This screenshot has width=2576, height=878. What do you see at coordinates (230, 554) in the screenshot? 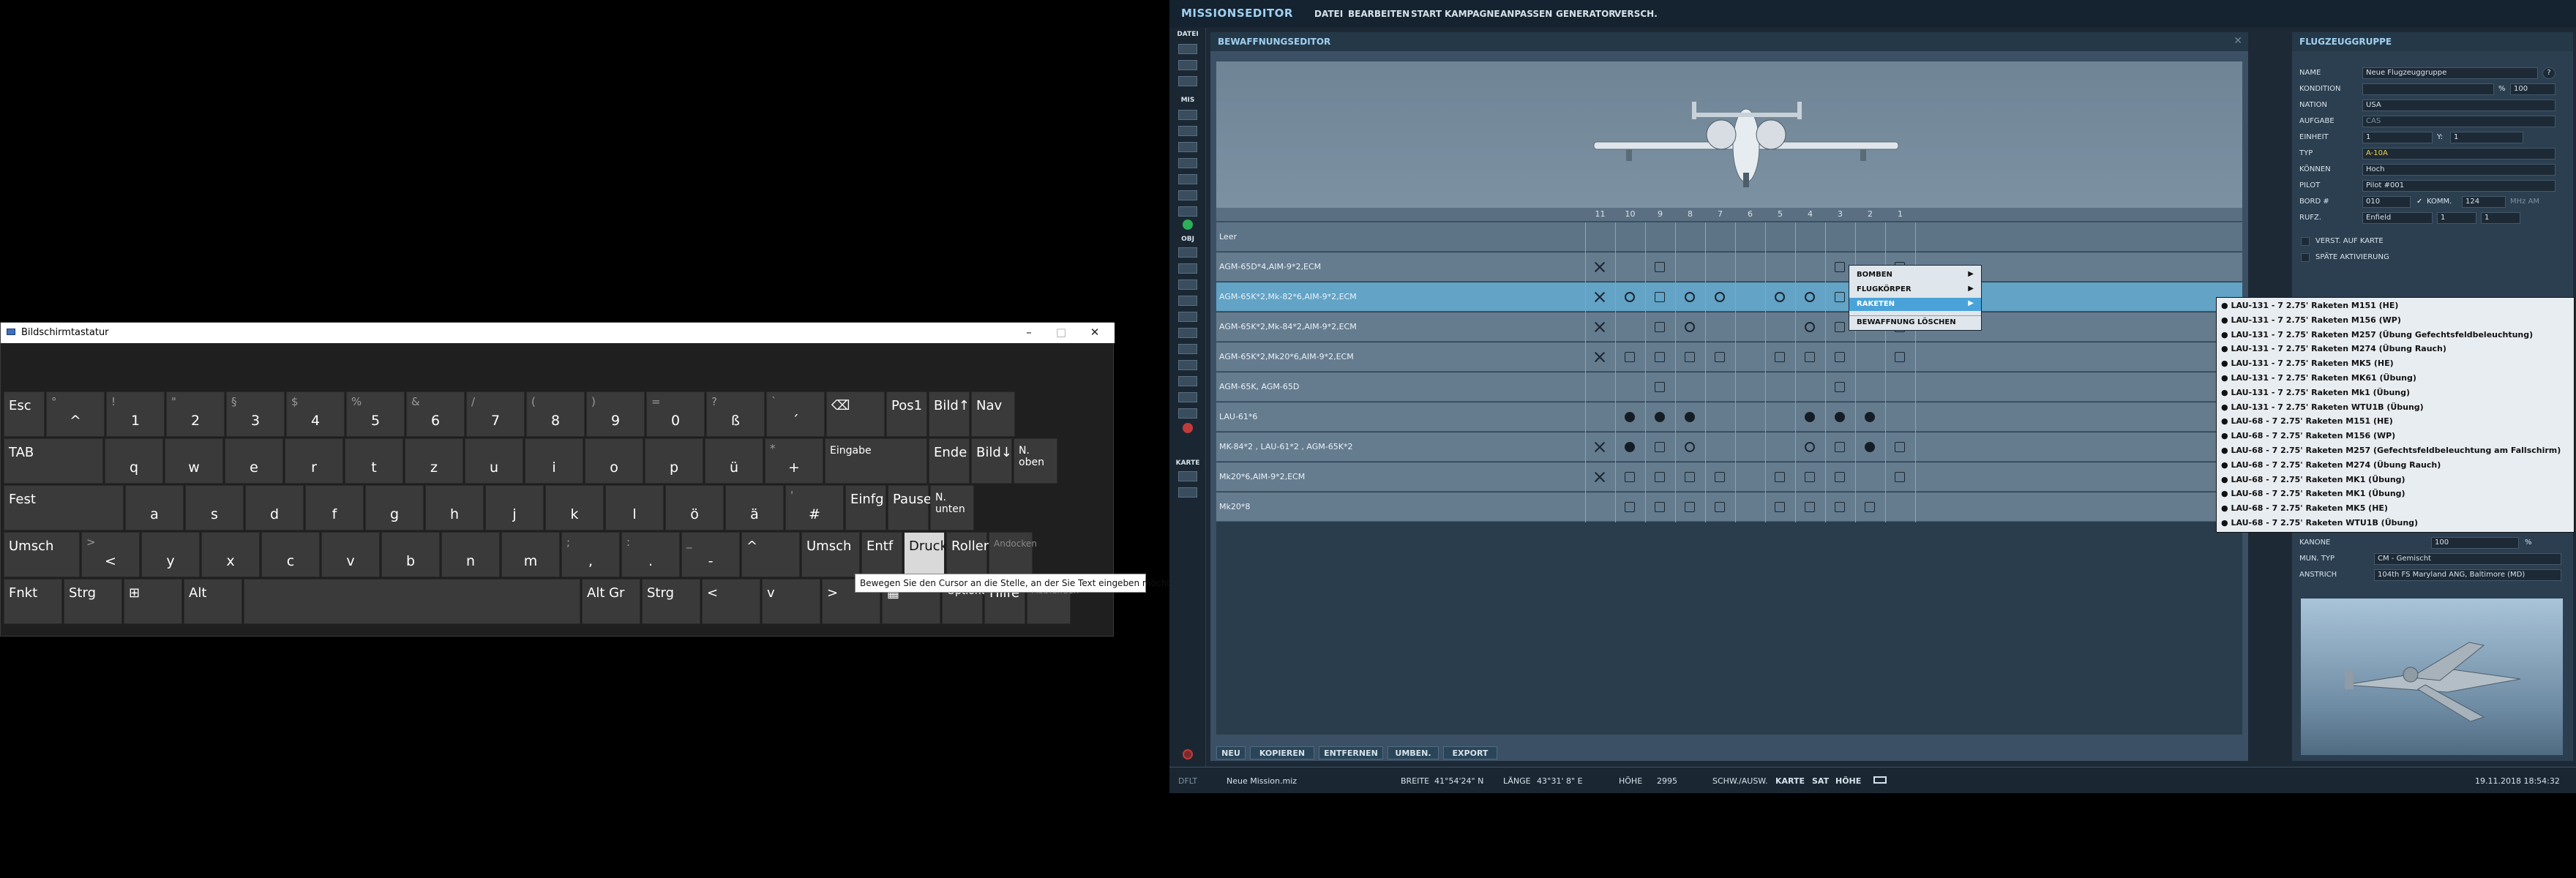
I see `key-row4-x: x` at bounding box center [230, 554].